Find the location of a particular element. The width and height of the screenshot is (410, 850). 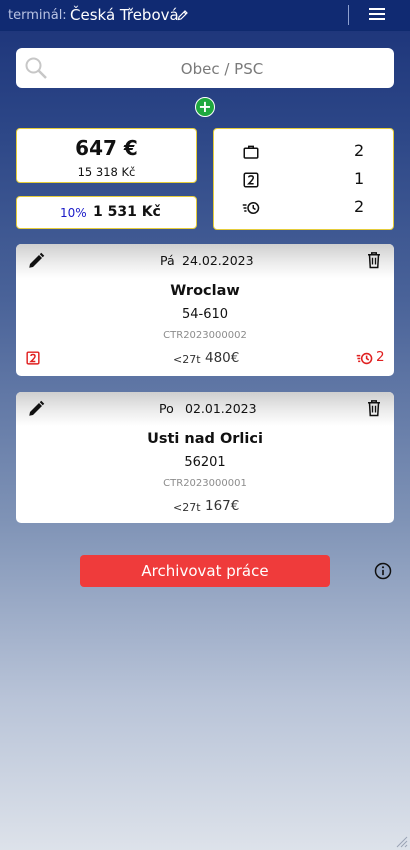

price-eur: 647 € is located at coordinates (106, 148).